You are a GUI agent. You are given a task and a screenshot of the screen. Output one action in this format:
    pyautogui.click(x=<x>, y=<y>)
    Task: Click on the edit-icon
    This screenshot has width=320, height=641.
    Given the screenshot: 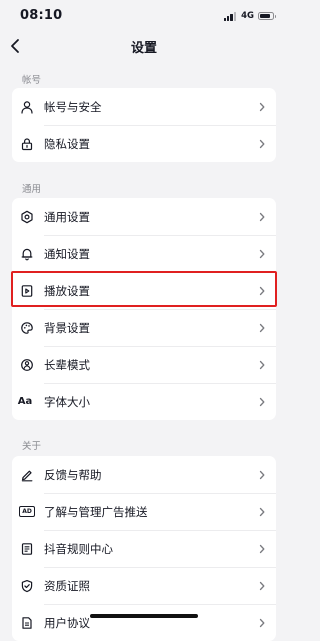 What is the action you would take?
    pyautogui.click(x=27, y=475)
    